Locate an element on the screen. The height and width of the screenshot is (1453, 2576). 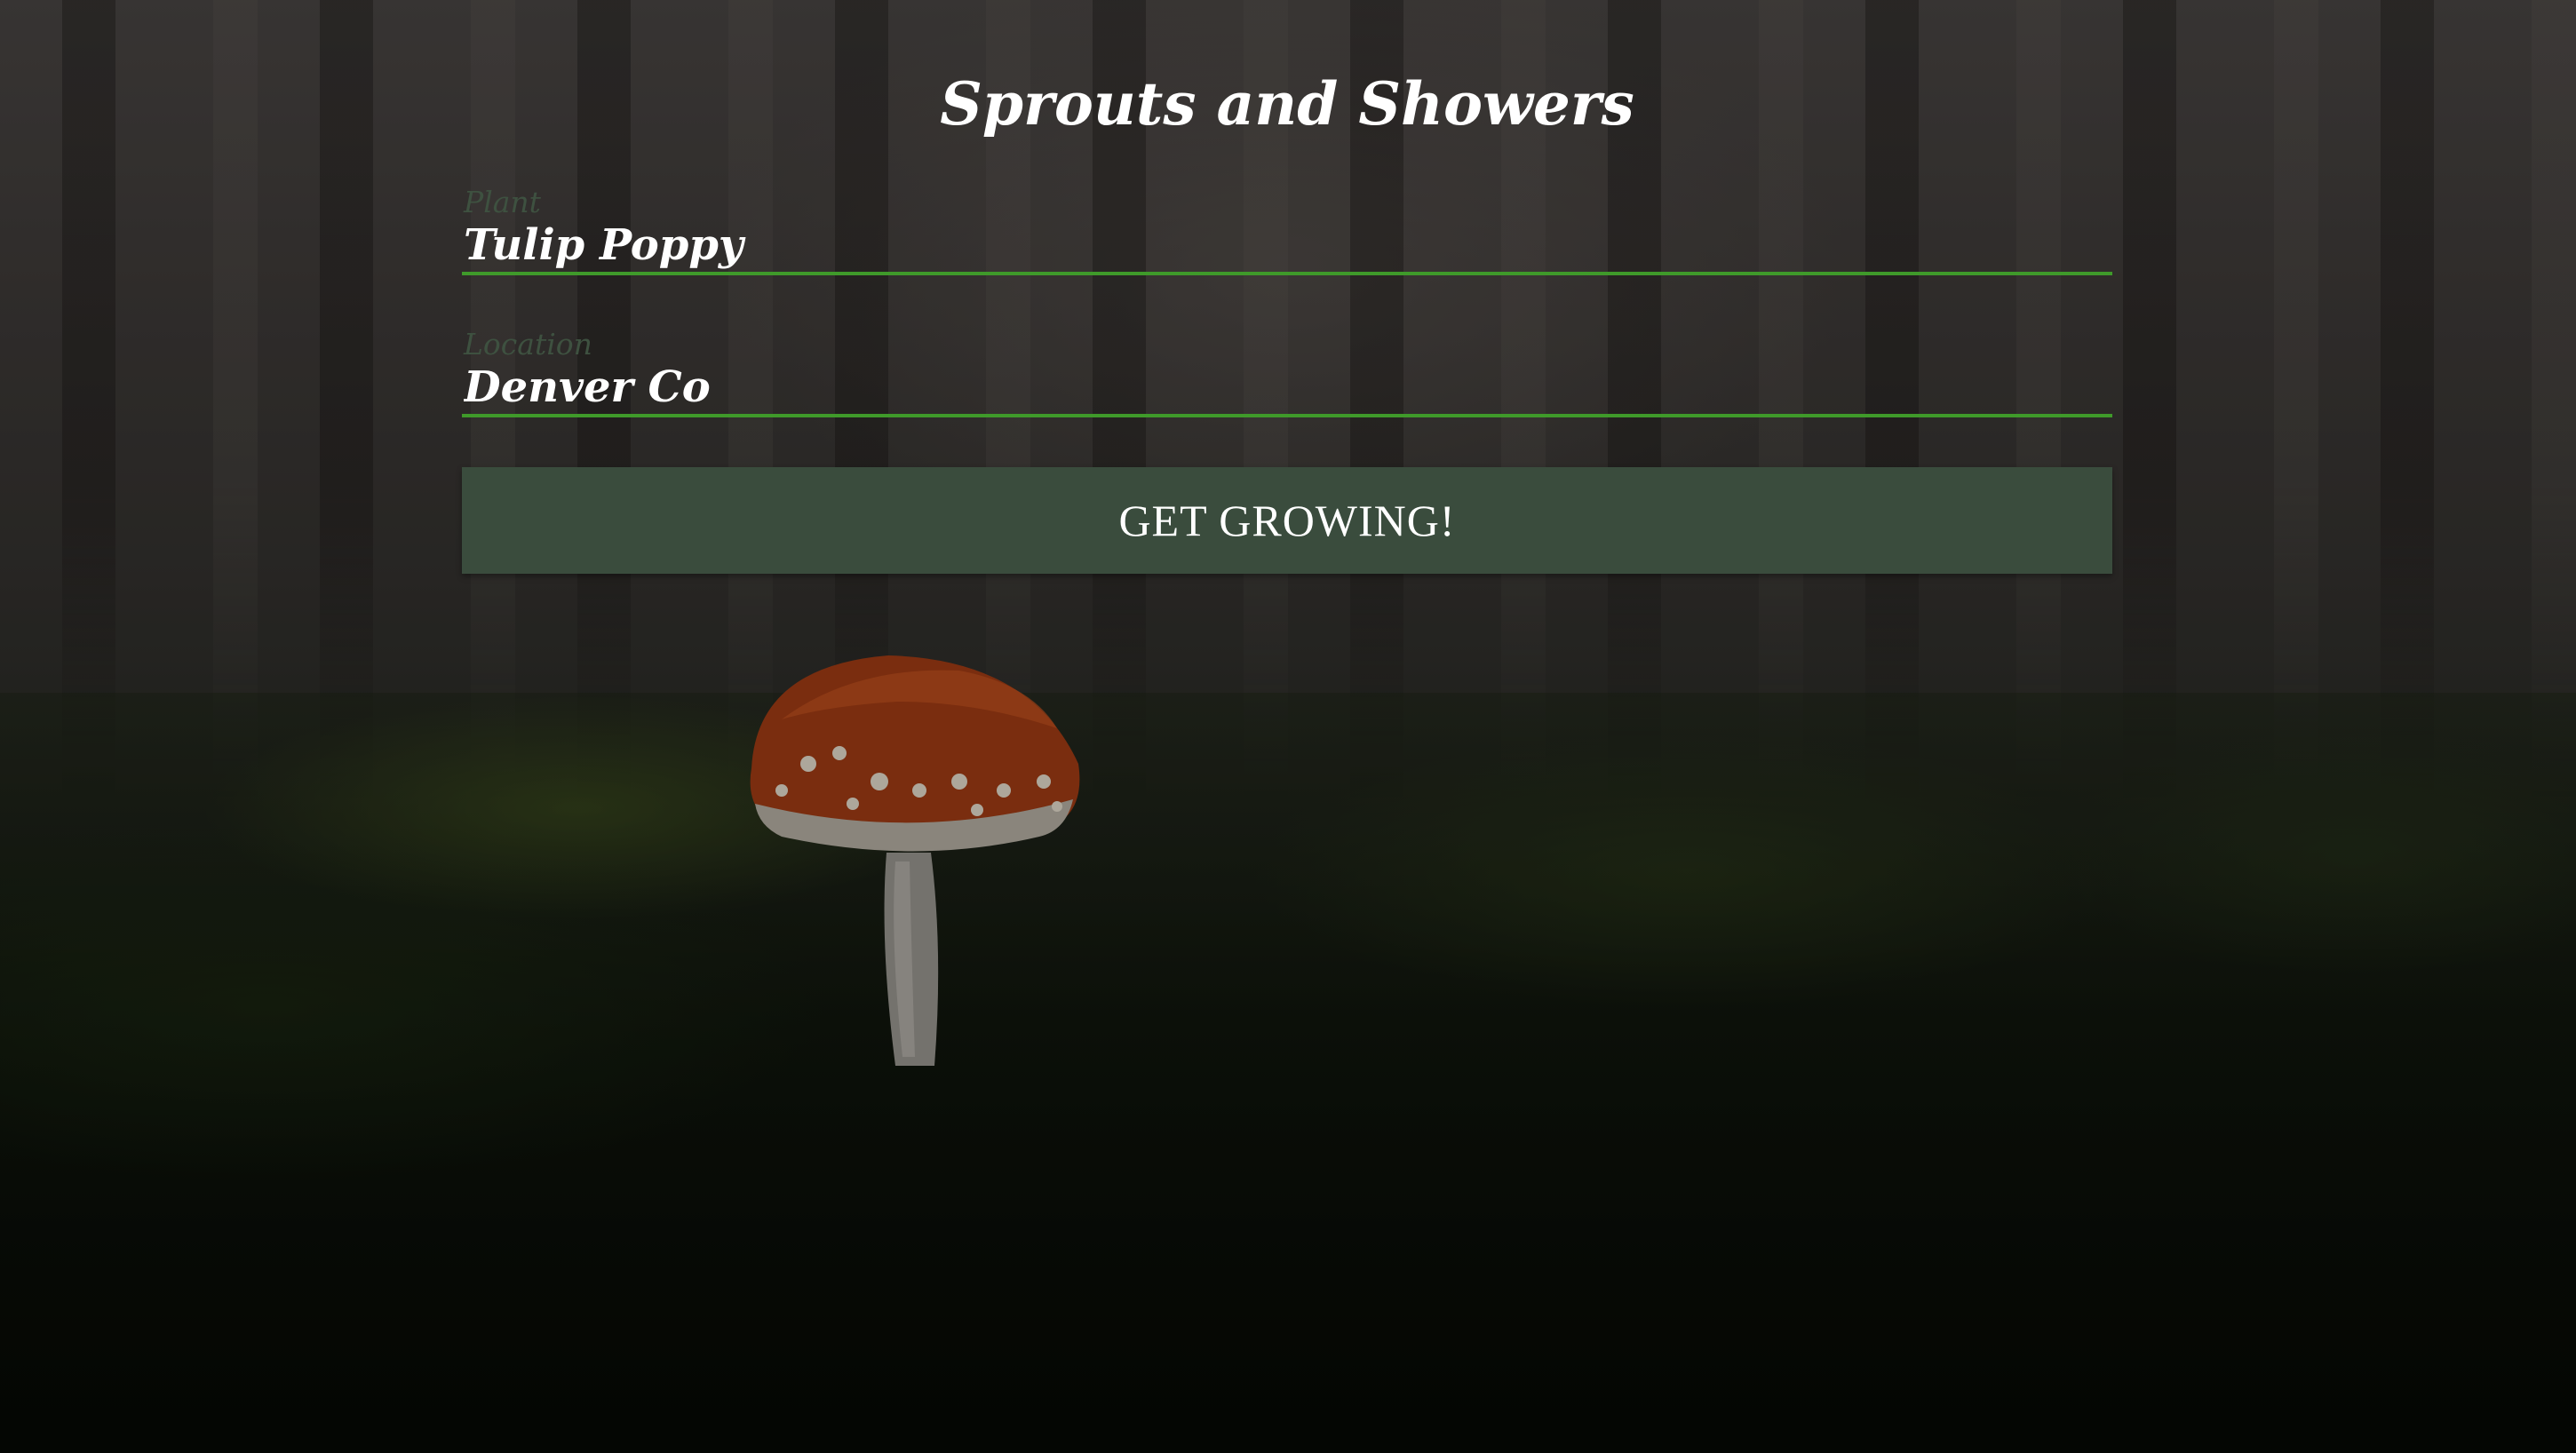
get-growing-button: GET GROWING! is located at coordinates (1287, 520).